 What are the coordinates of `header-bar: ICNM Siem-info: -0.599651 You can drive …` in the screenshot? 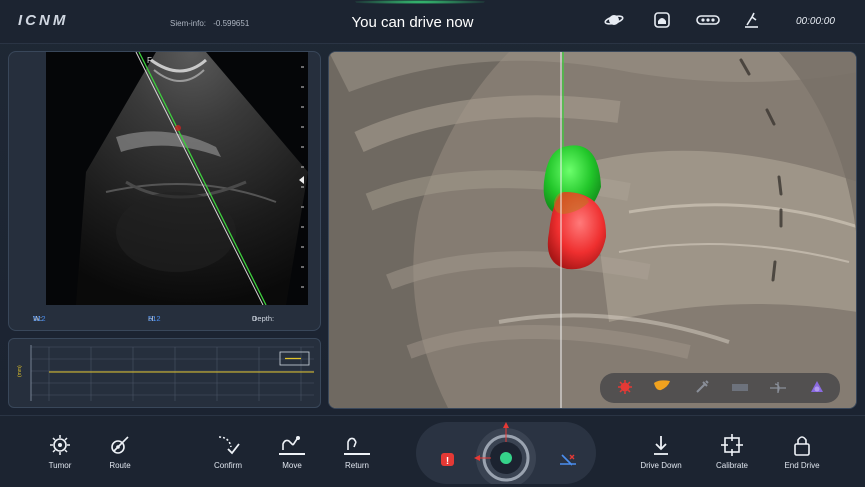 It's located at (432, 22).